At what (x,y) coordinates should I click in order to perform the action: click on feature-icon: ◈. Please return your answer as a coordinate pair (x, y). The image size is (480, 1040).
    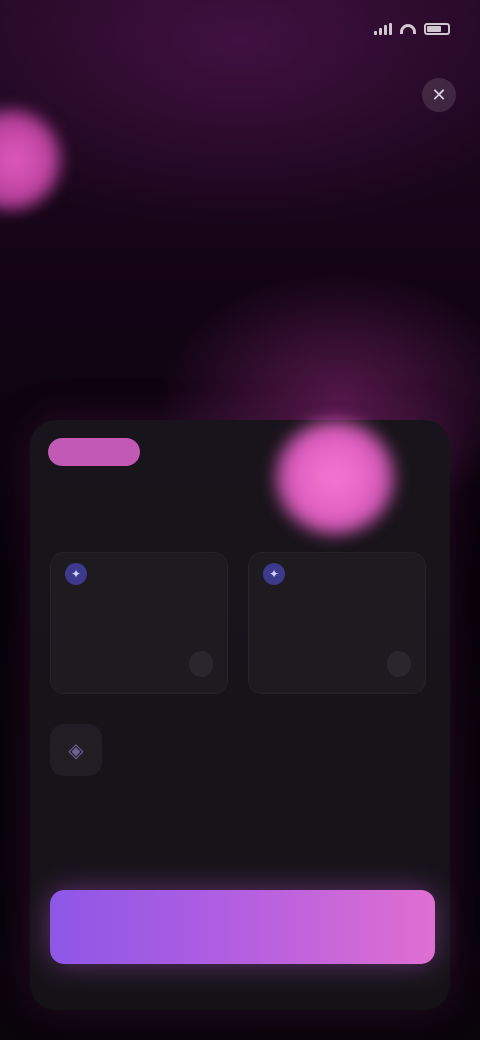
    Looking at the image, I should click on (76, 750).